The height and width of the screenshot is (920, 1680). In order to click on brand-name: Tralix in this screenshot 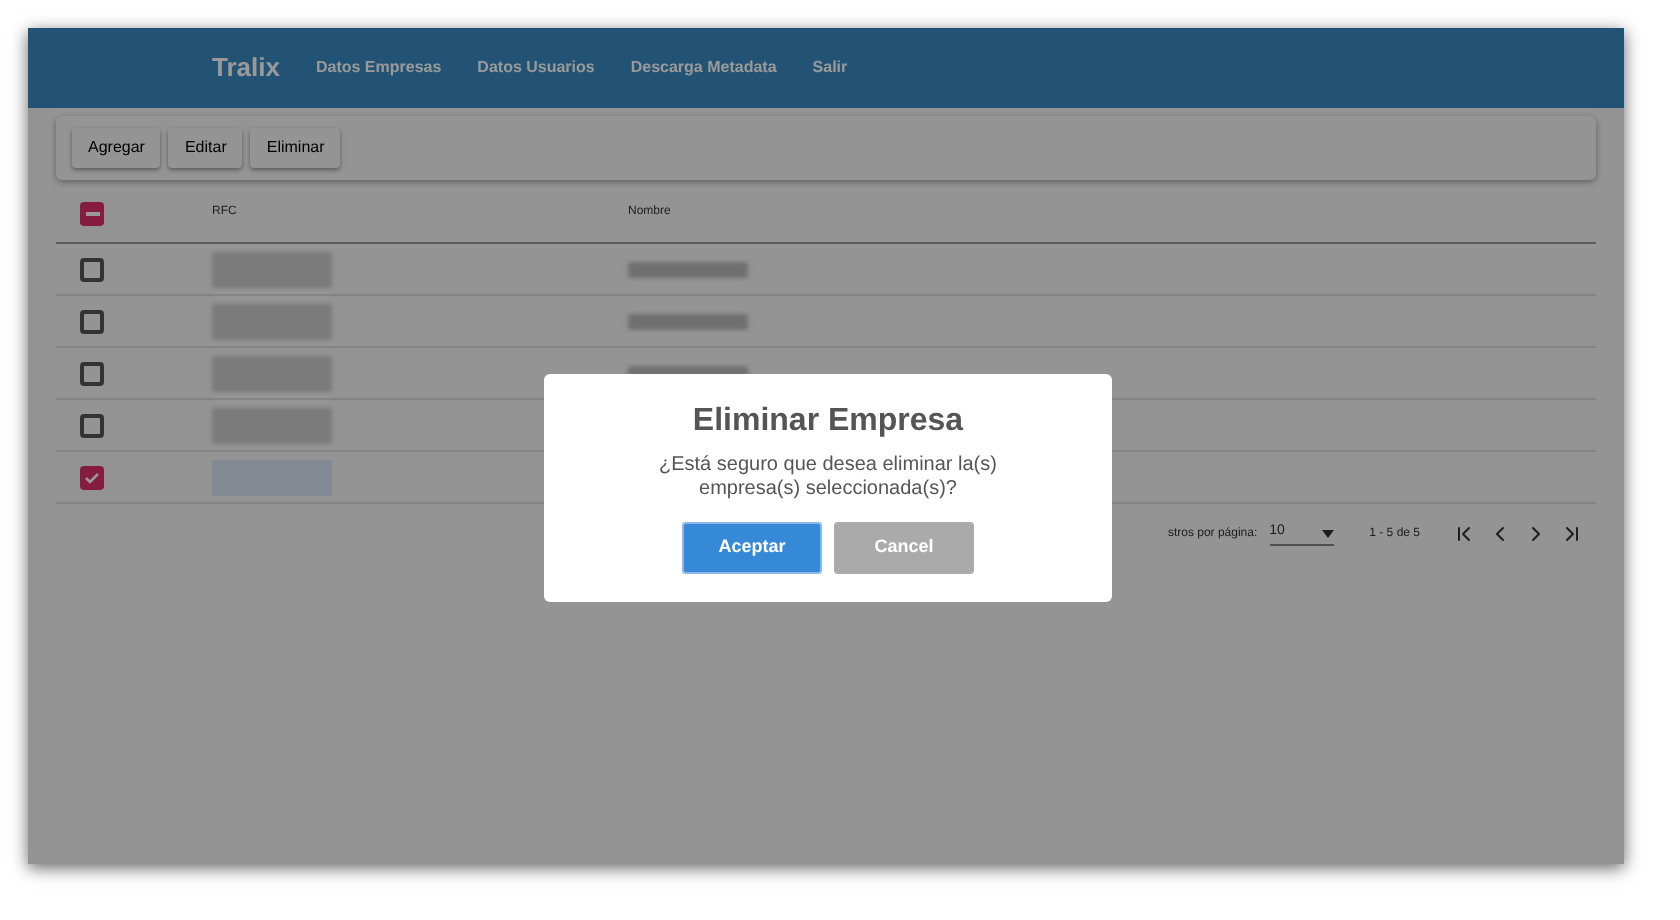, I will do `click(246, 68)`.